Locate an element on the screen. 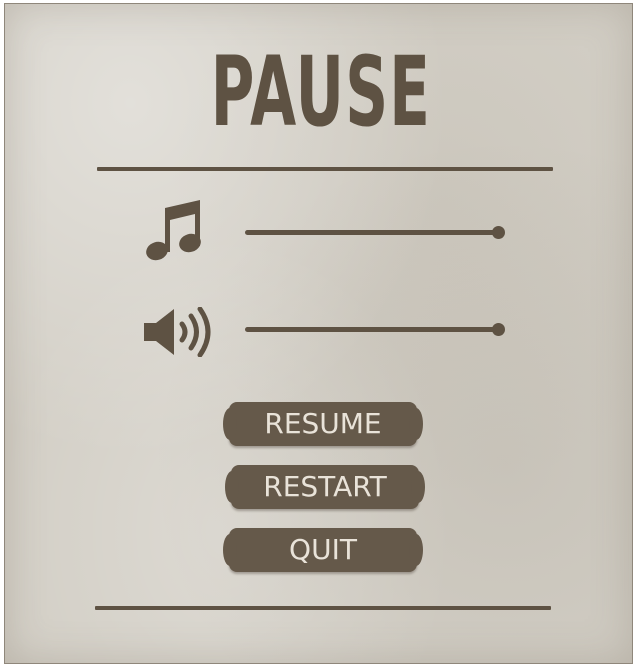 The height and width of the screenshot is (672, 639). bottom-divider is located at coordinates (323, 608).